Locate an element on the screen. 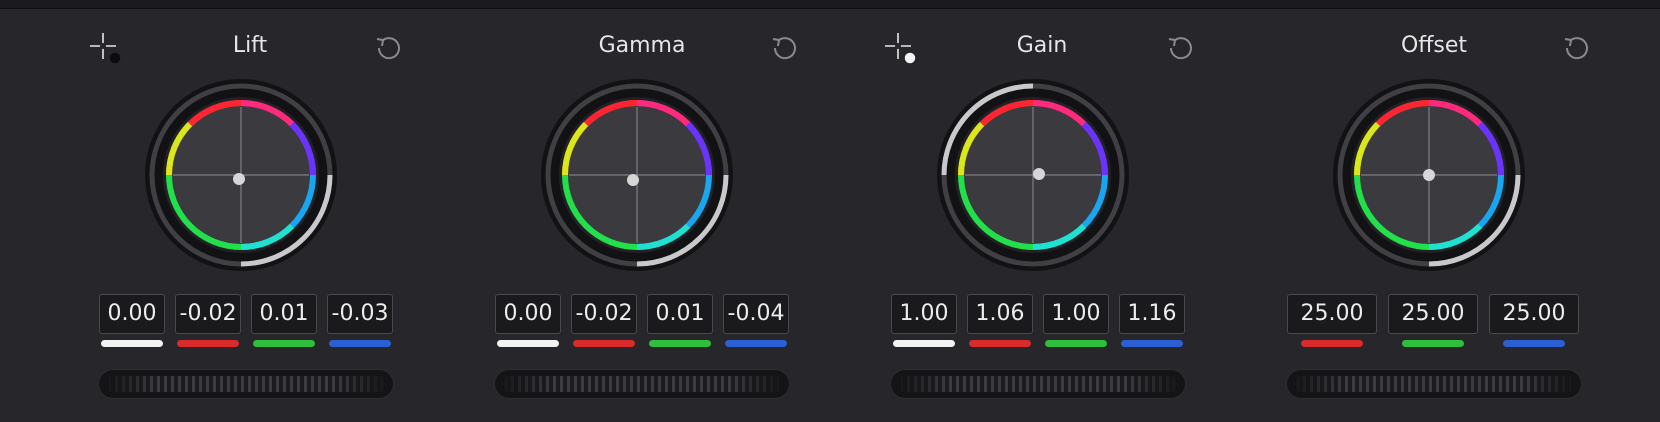  value-blue-gamma: -0.04 is located at coordinates (756, 314).